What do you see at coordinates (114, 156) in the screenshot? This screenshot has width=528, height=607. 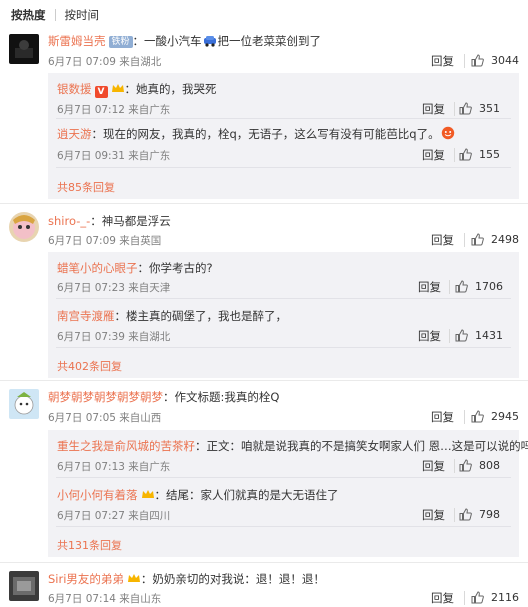 I see `sub-comment-meta: 6月7日 09:31 来自广东` at bounding box center [114, 156].